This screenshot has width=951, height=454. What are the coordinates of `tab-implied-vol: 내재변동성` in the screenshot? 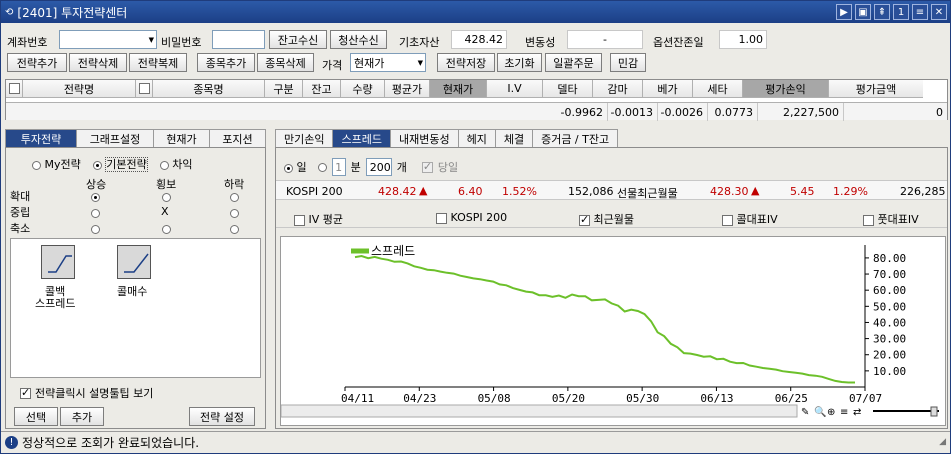 It's located at (424, 138).